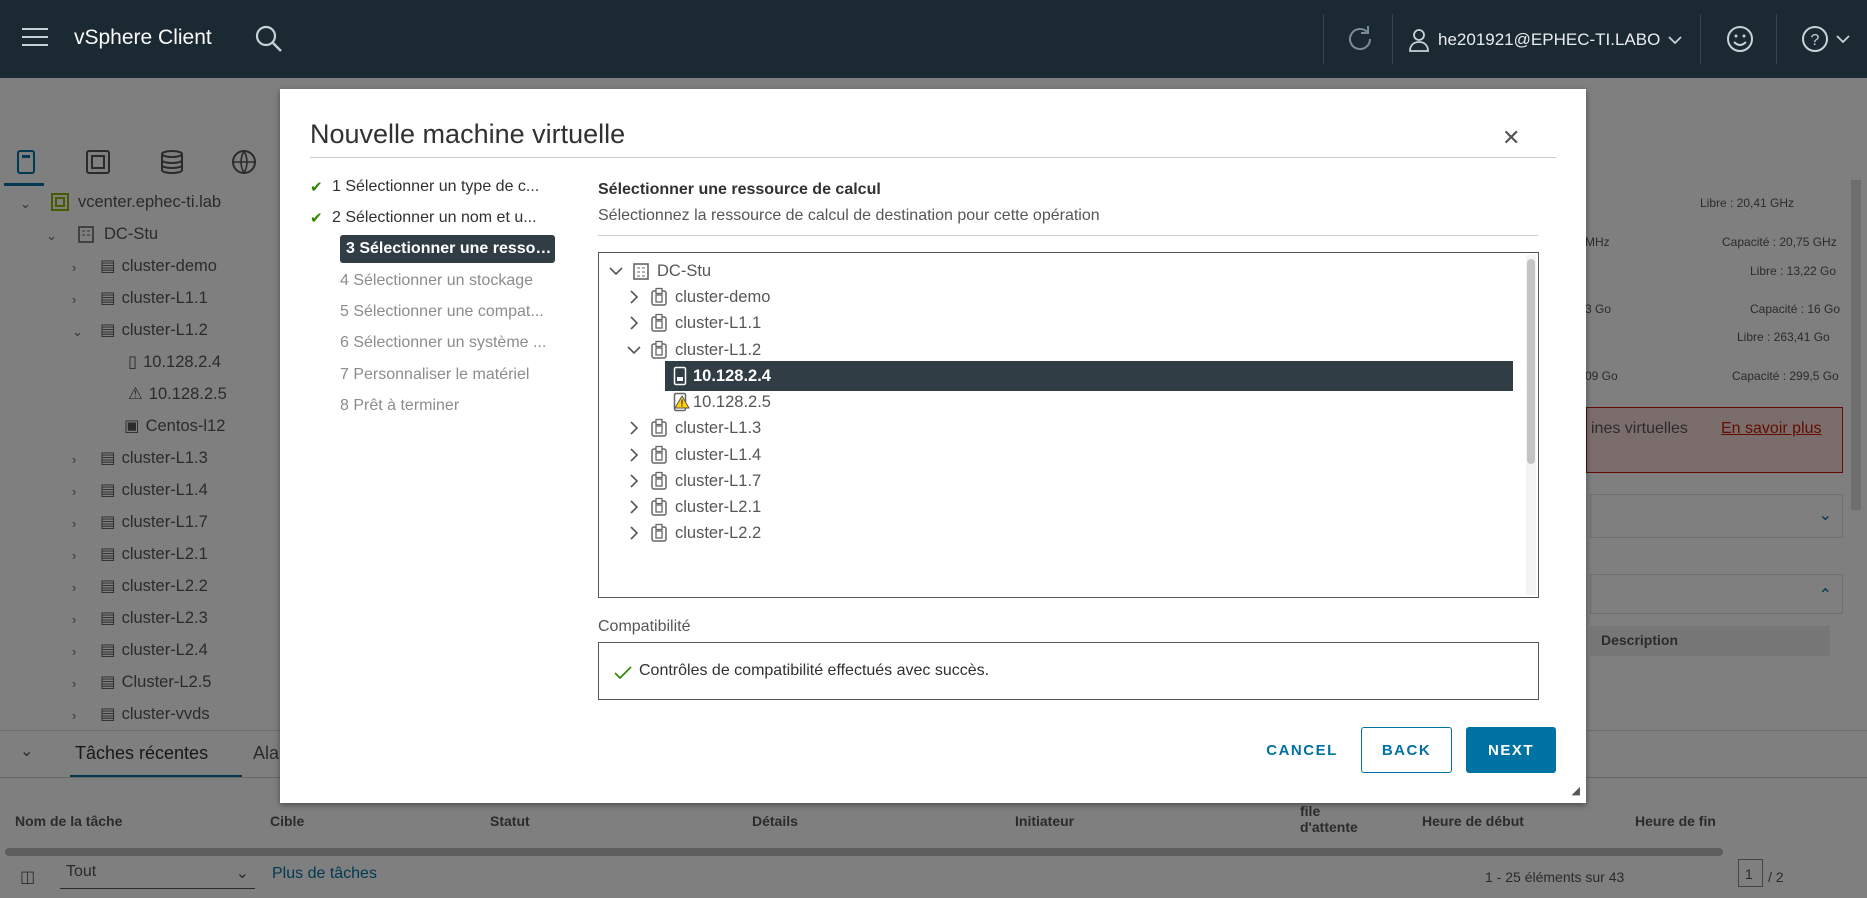  I want to click on resize-handle-icon: ◢, so click(1576, 790).